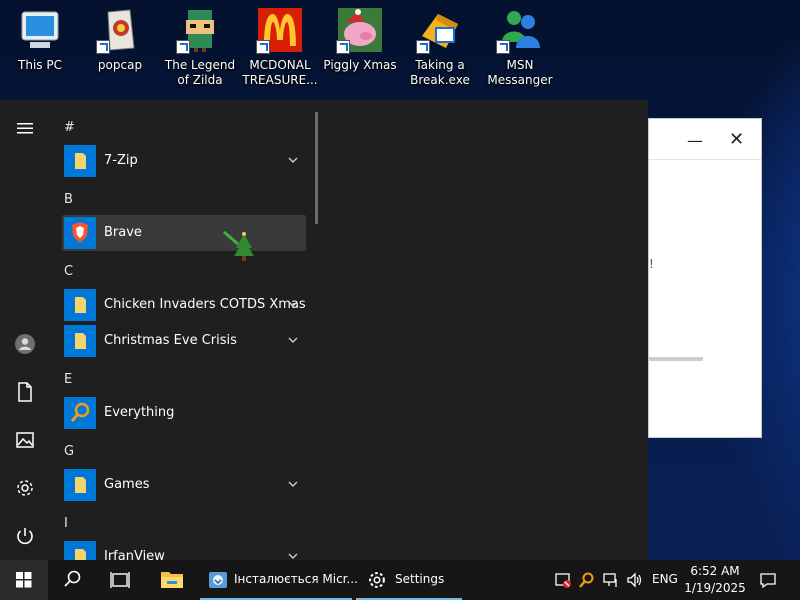 The height and width of the screenshot is (600, 800). Describe the element at coordinates (665, 579) in the screenshot. I see `language-indicator: ENG` at that location.